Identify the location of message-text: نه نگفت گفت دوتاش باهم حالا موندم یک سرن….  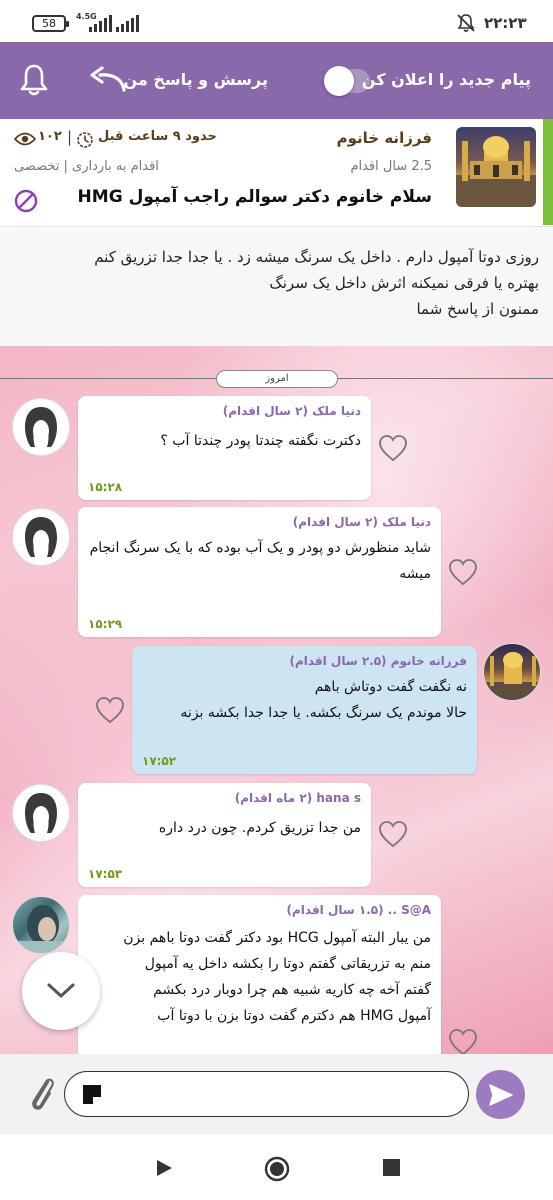
(323, 700).